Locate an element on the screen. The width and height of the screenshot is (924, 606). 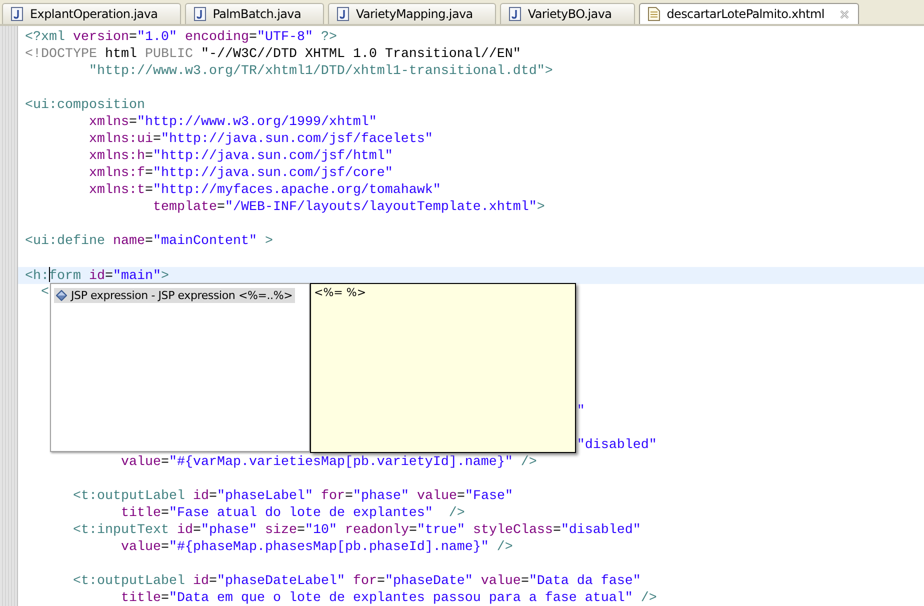
diamond-icon is located at coordinates (61, 295).